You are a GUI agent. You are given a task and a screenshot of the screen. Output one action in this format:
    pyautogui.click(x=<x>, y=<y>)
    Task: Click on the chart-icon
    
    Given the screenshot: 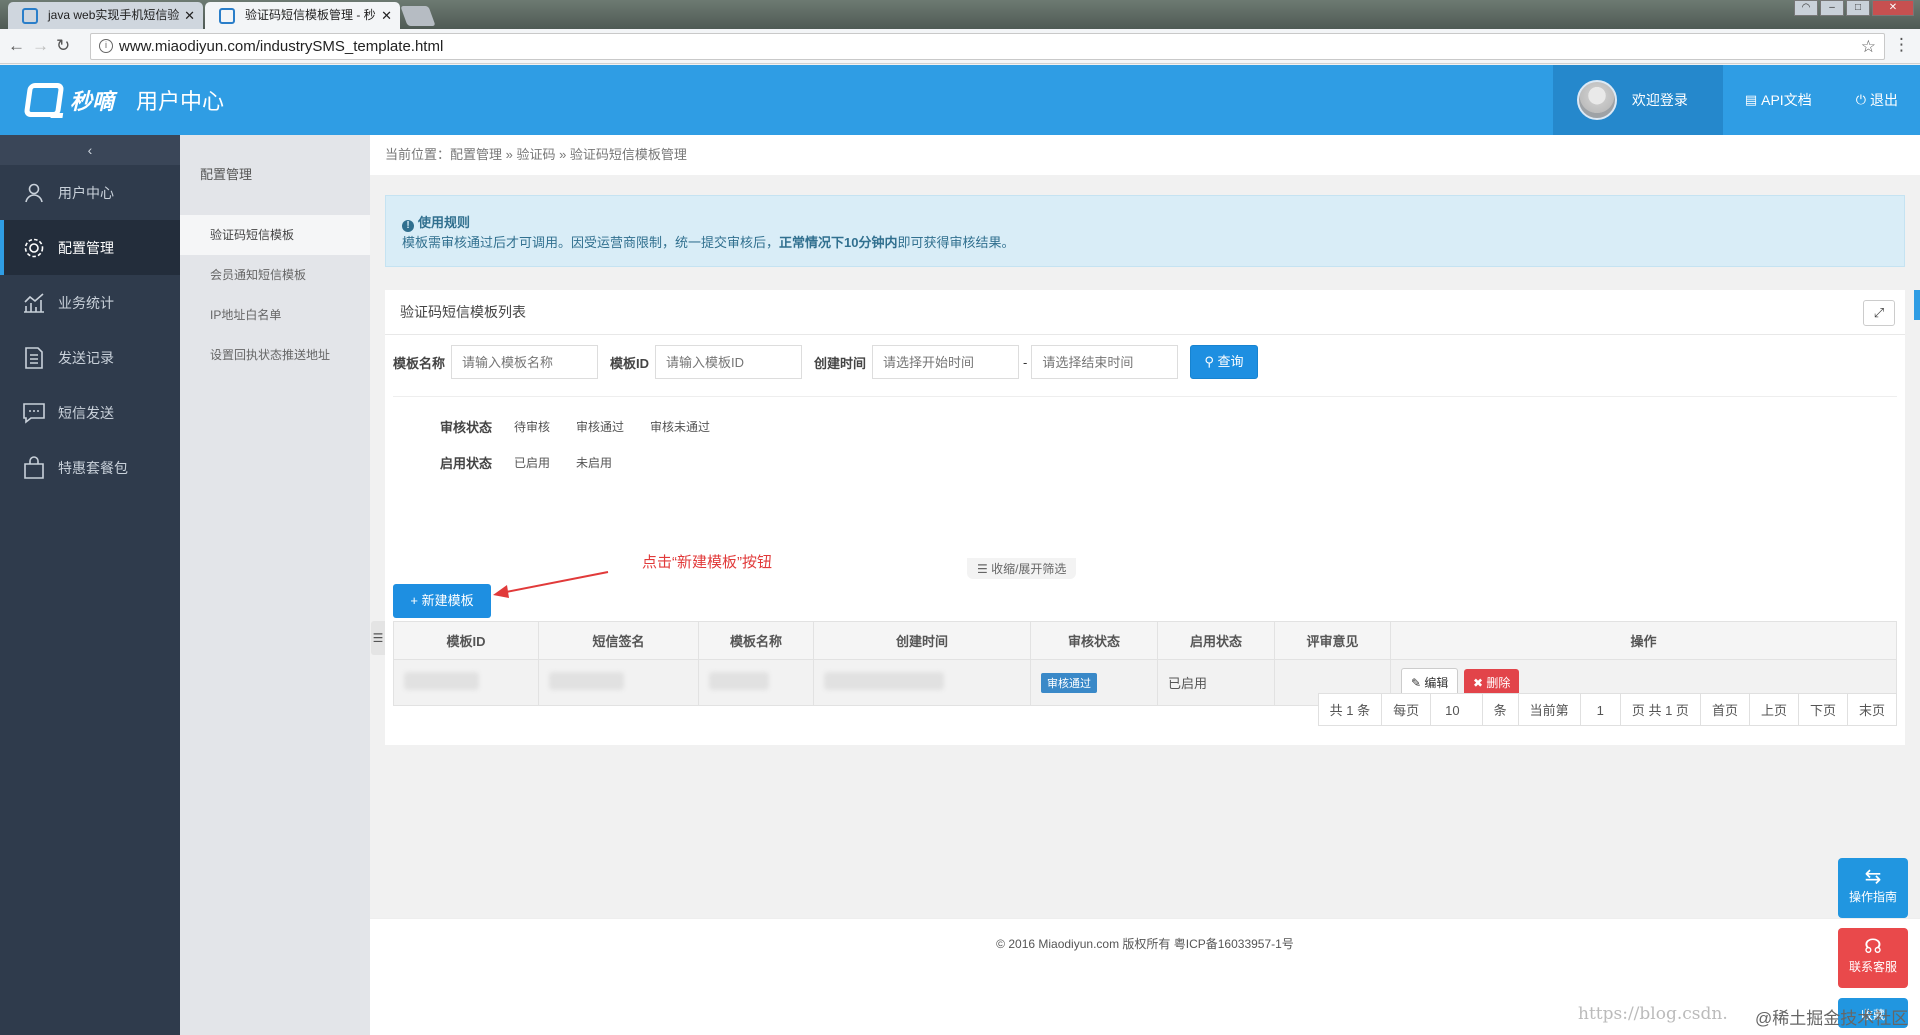 What is the action you would take?
    pyautogui.click(x=34, y=303)
    